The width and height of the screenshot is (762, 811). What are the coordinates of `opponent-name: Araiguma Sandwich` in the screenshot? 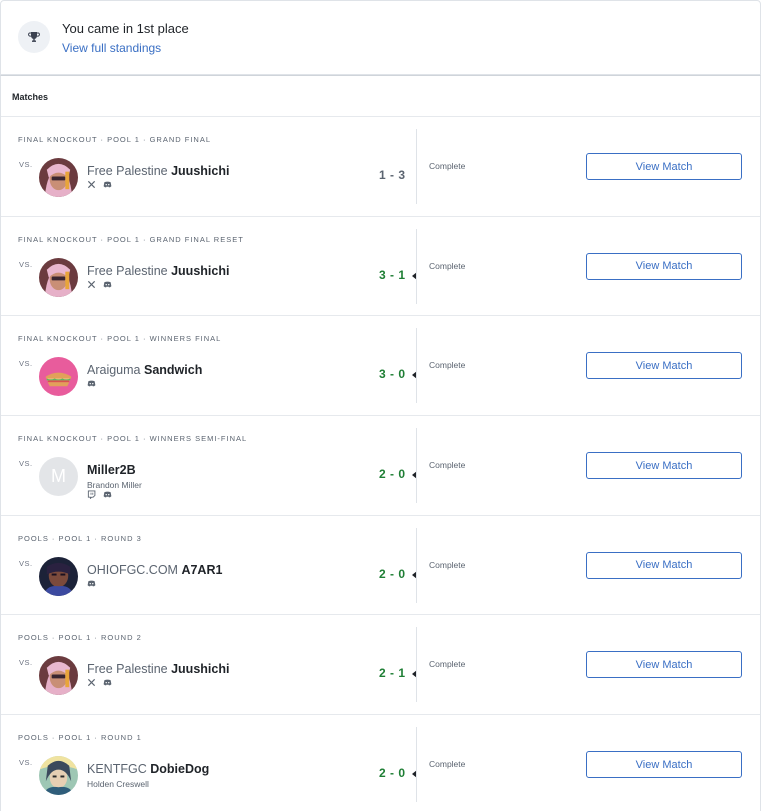 It's located at (144, 370).